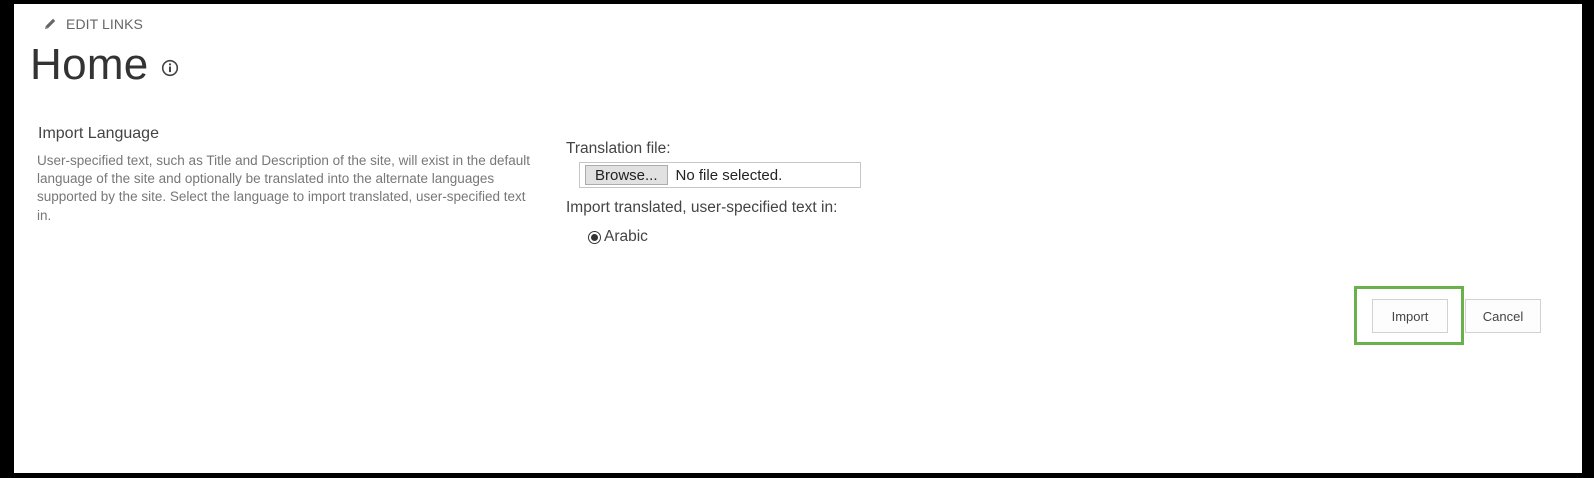 The width and height of the screenshot is (1594, 478). What do you see at coordinates (89, 64) in the screenshot?
I see `page-title: Home` at bounding box center [89, 64].